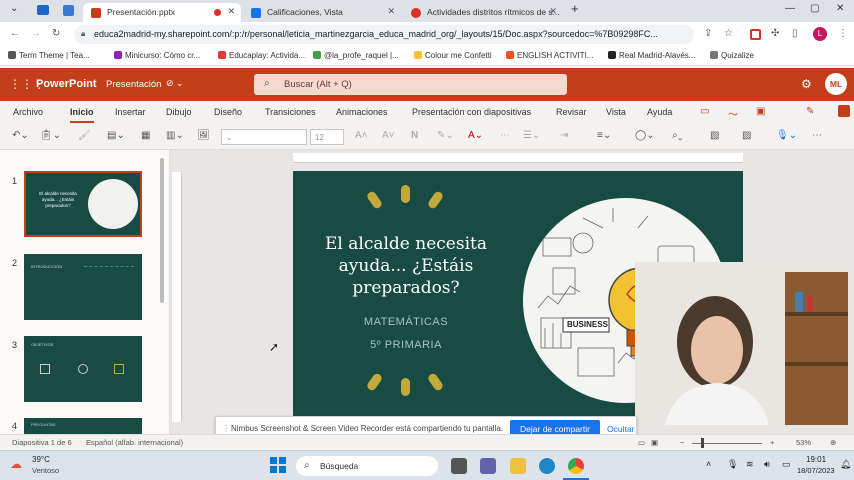 The width and height of the screenshot is (854, 480). What do you see at coordinates (645, 135) in the screenshot?
I see `shapes-icon: ◯⌄` at bounding box center [645, 135].